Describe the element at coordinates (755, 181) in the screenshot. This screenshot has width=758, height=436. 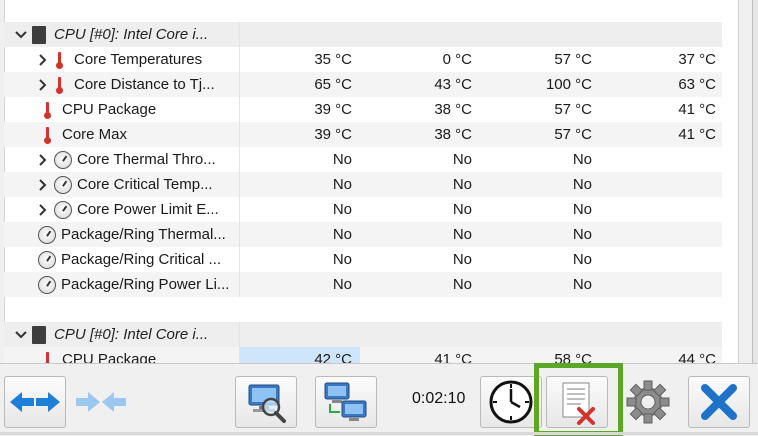
I see `window-right-edge` at that location.